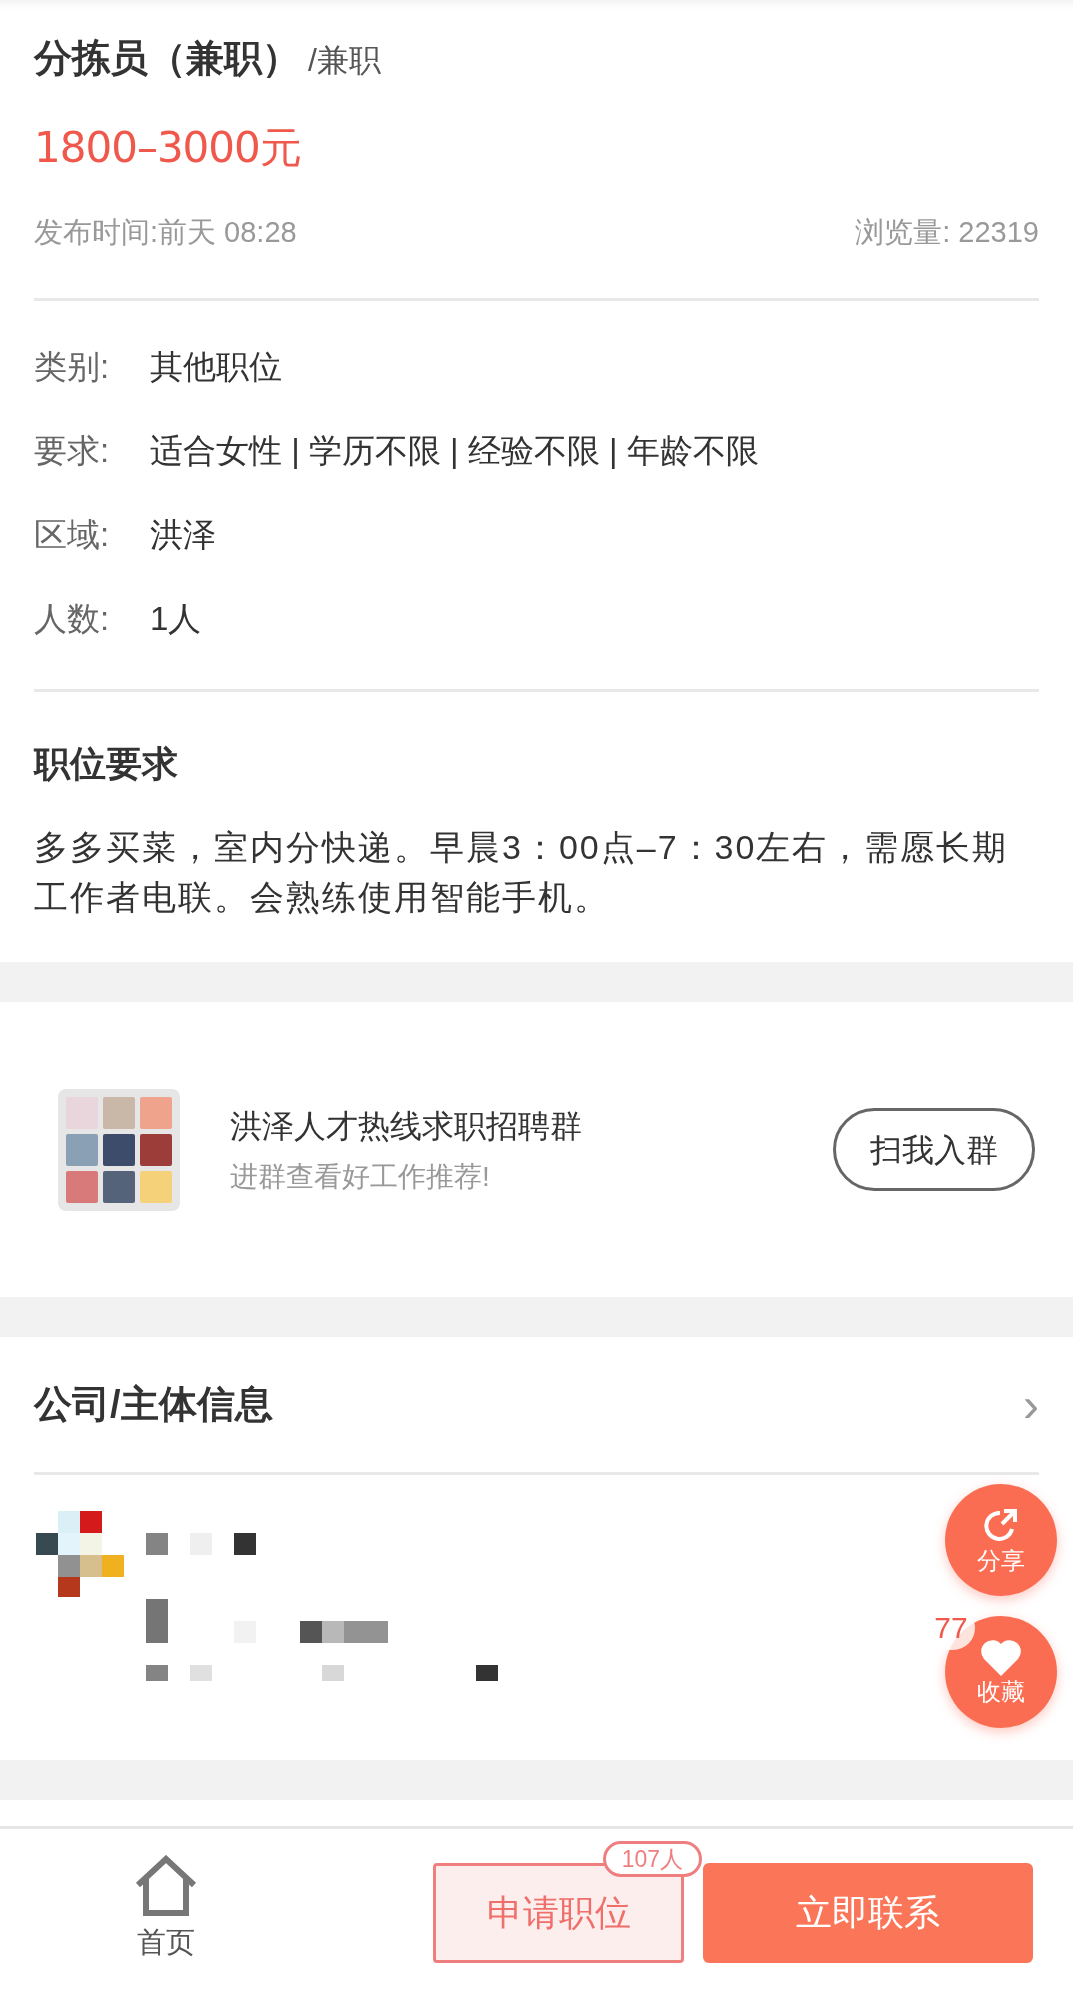 The image size is (1073, 2012). I want to click on detail-label: 区域:, so click(72, 535).